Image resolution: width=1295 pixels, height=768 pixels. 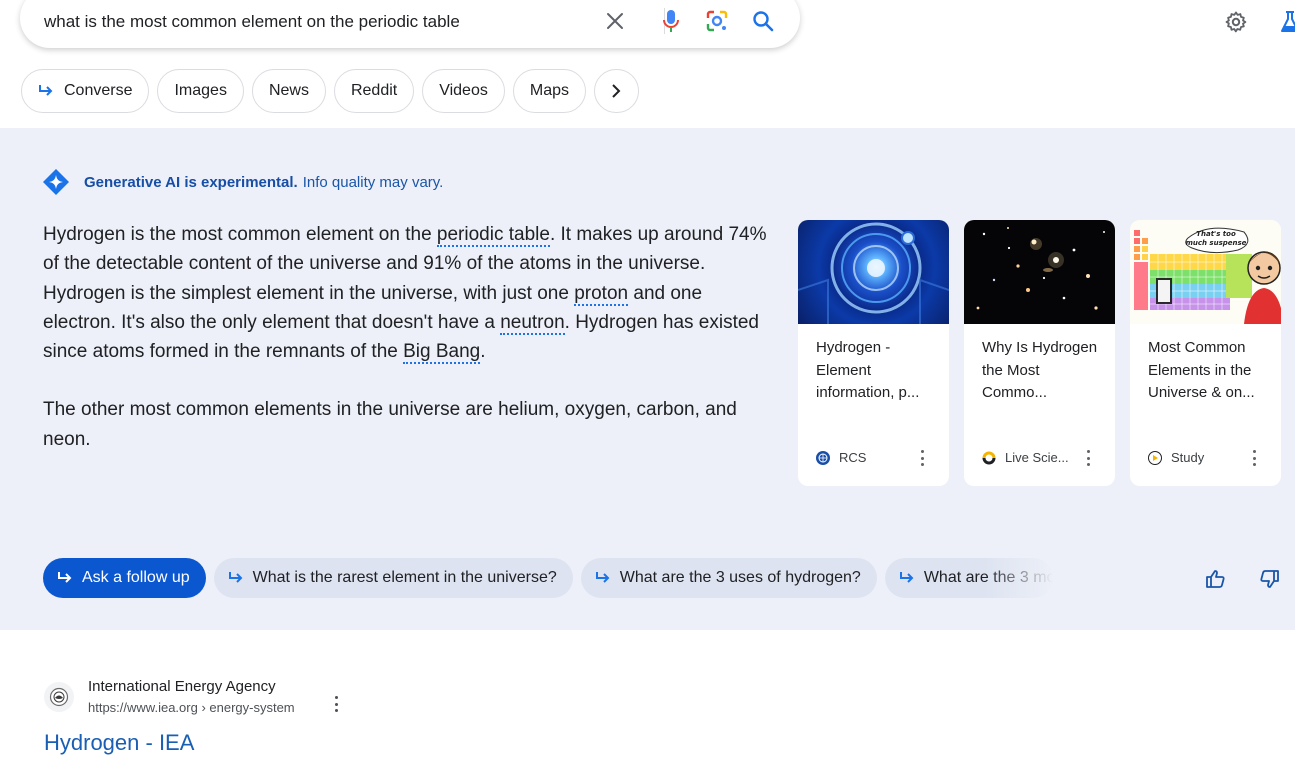 What do you see at coordinates (119, 743) in the screenshot?
I see `result-title-link: Hydrogen - IEA` at bounding box center [119, 743].